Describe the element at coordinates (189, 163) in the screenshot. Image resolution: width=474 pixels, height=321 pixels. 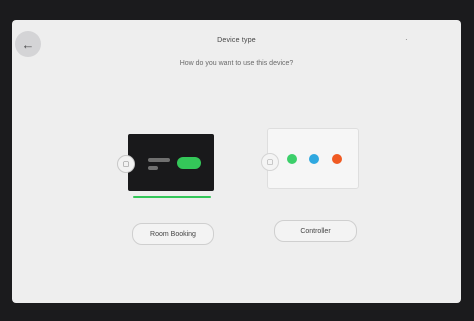
I see `preview-toggle-icon` at that location.